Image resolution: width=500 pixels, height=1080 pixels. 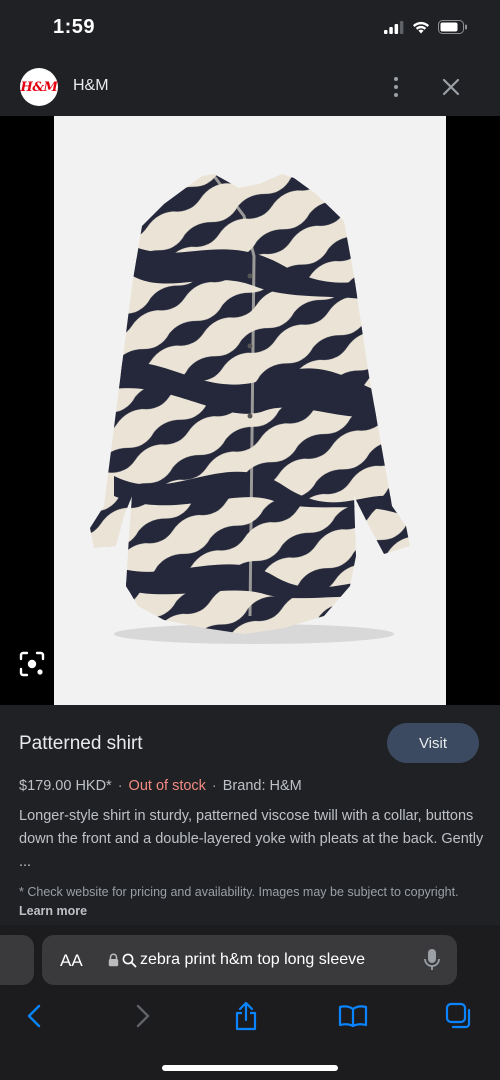 I want to click on learn-more-link: Learn more, so click(x=53, y=911).